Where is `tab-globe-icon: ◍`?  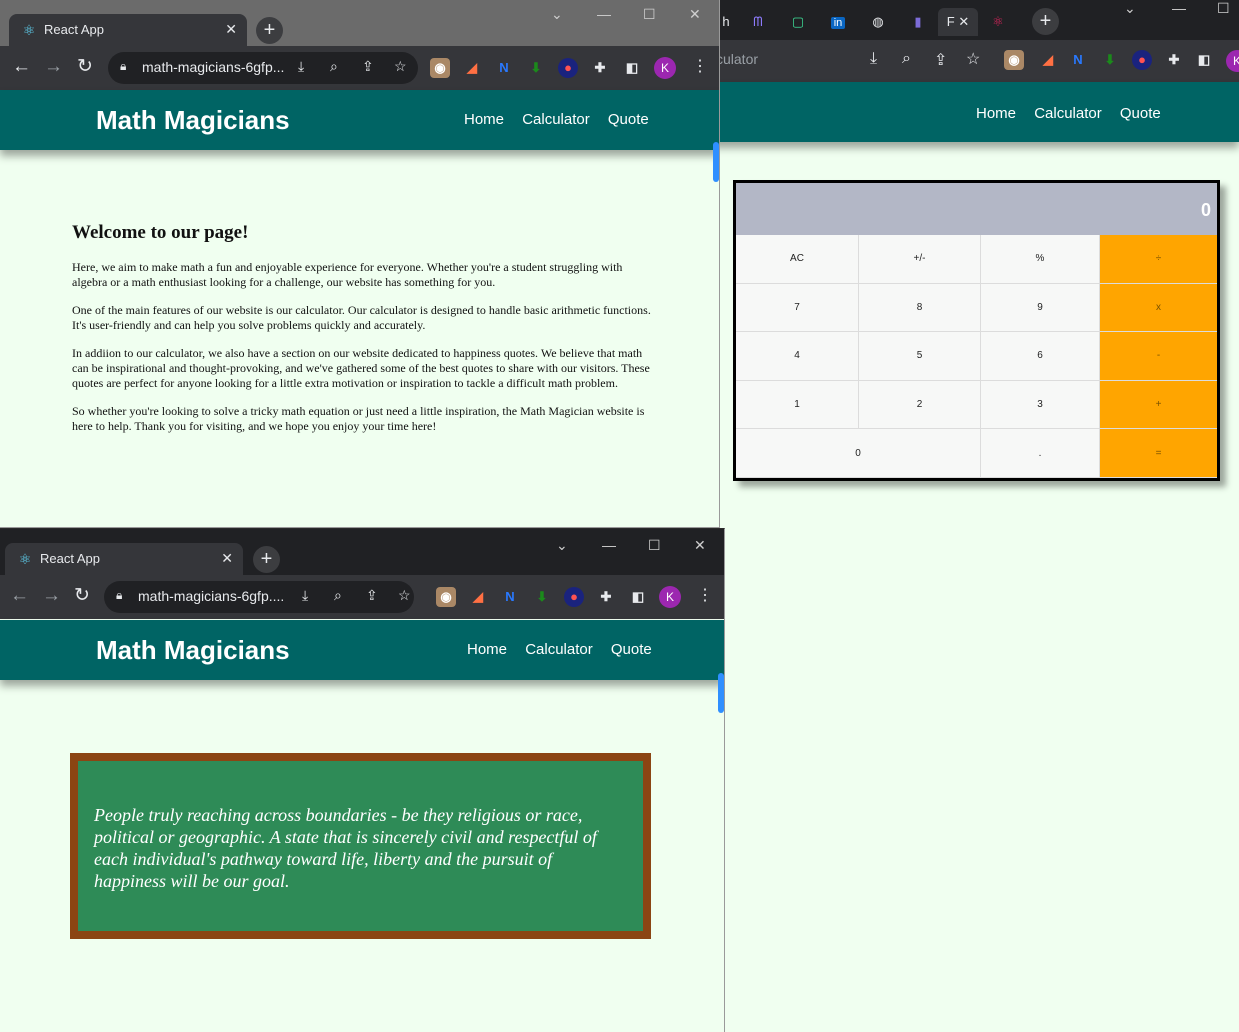 tab-globe-icon: ◍ is located at coordinates (878, 22).